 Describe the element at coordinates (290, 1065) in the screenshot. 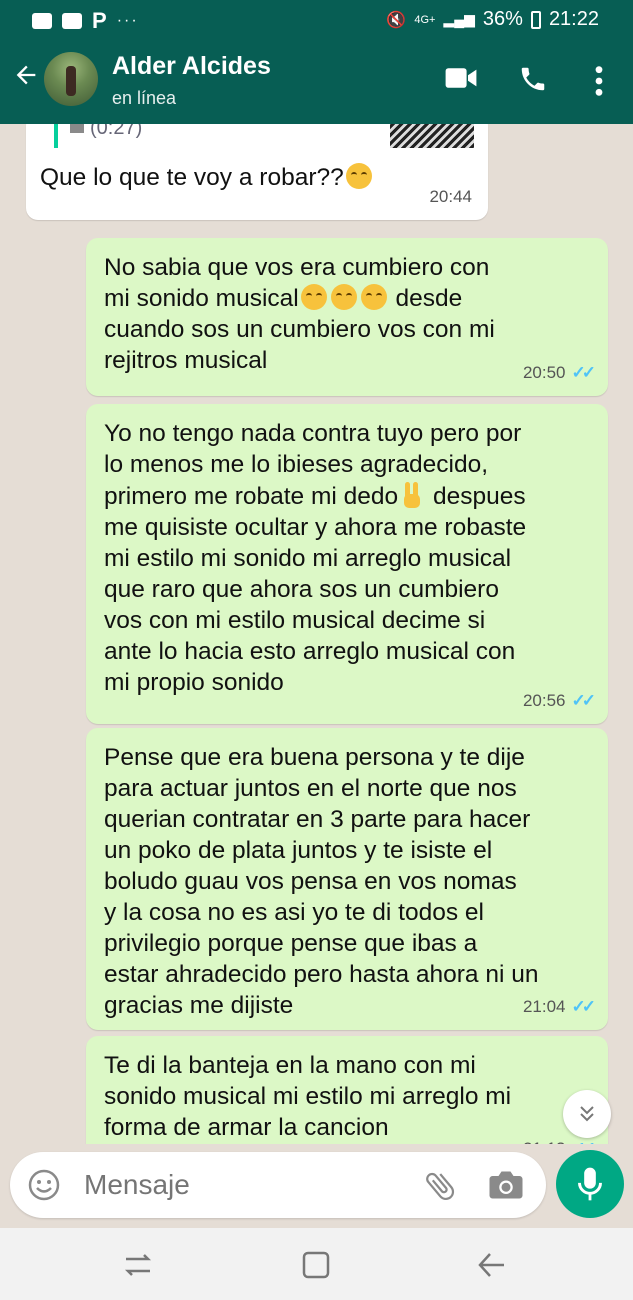

I see `message-line: Te di la banteja en la mano con mi` at that location.